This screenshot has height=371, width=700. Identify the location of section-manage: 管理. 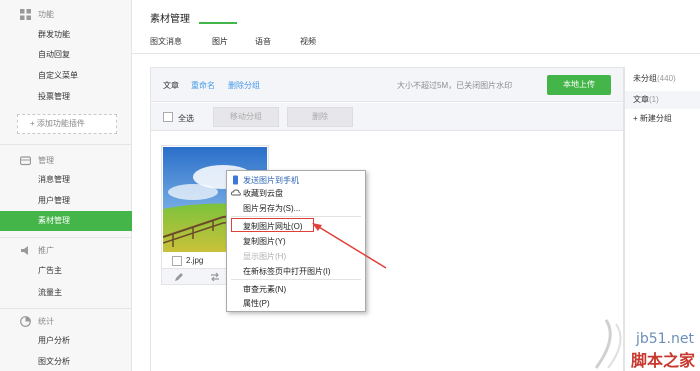
(36, 160).